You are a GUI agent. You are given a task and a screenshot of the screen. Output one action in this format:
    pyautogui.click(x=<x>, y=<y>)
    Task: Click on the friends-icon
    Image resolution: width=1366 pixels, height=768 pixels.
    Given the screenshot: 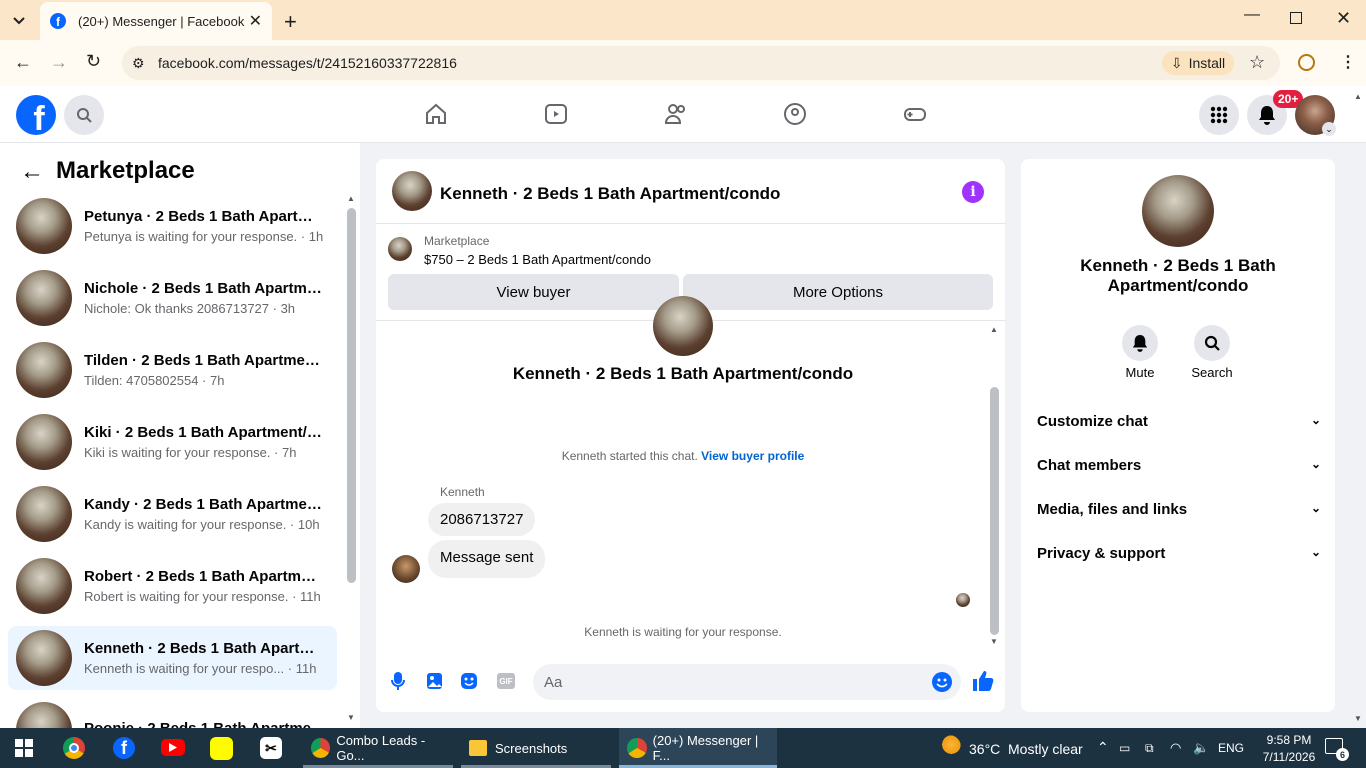 What is the action you would take?
    pyautogui.click(x=674, y=114)
    